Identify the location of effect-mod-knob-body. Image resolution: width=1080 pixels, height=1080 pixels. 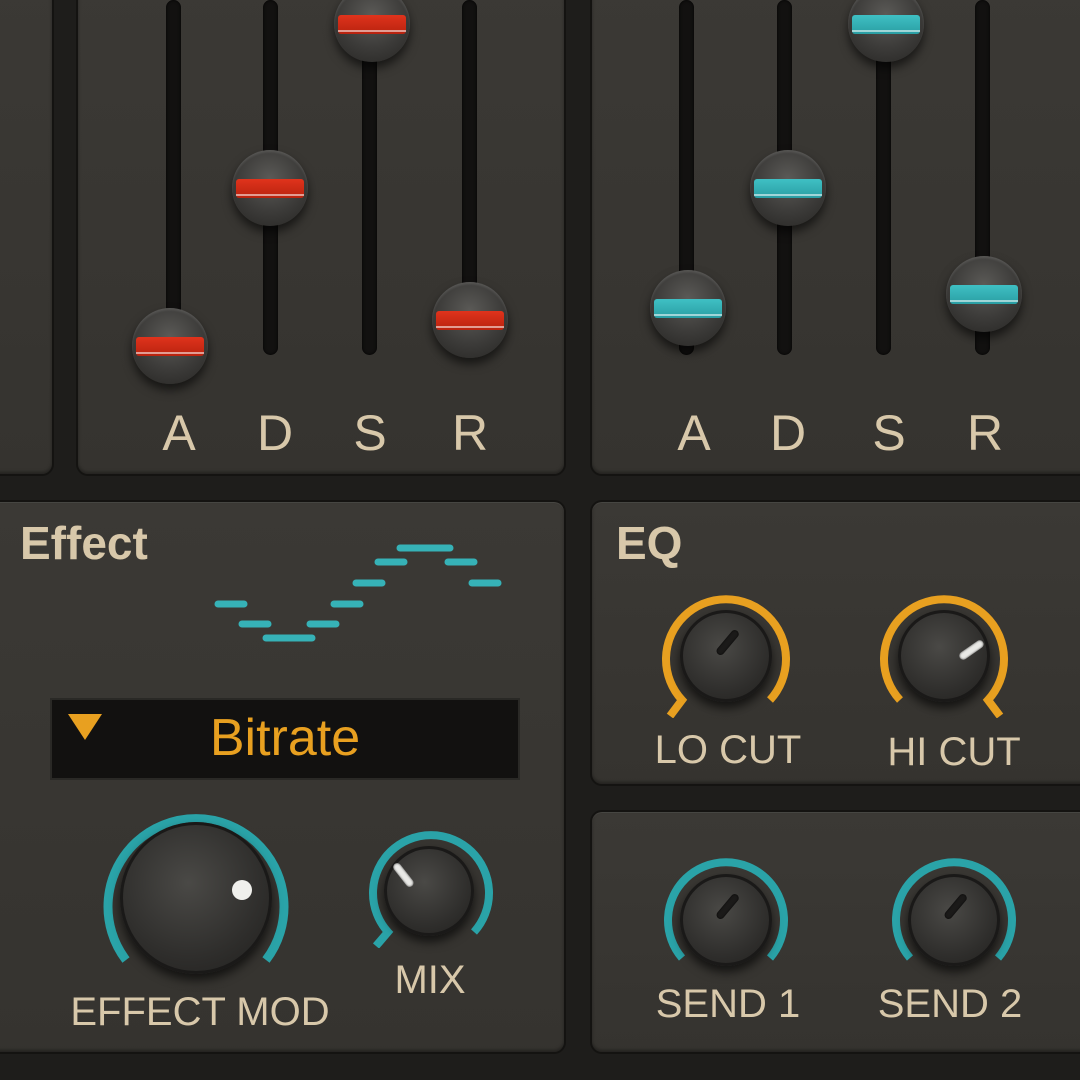
(196, 898).